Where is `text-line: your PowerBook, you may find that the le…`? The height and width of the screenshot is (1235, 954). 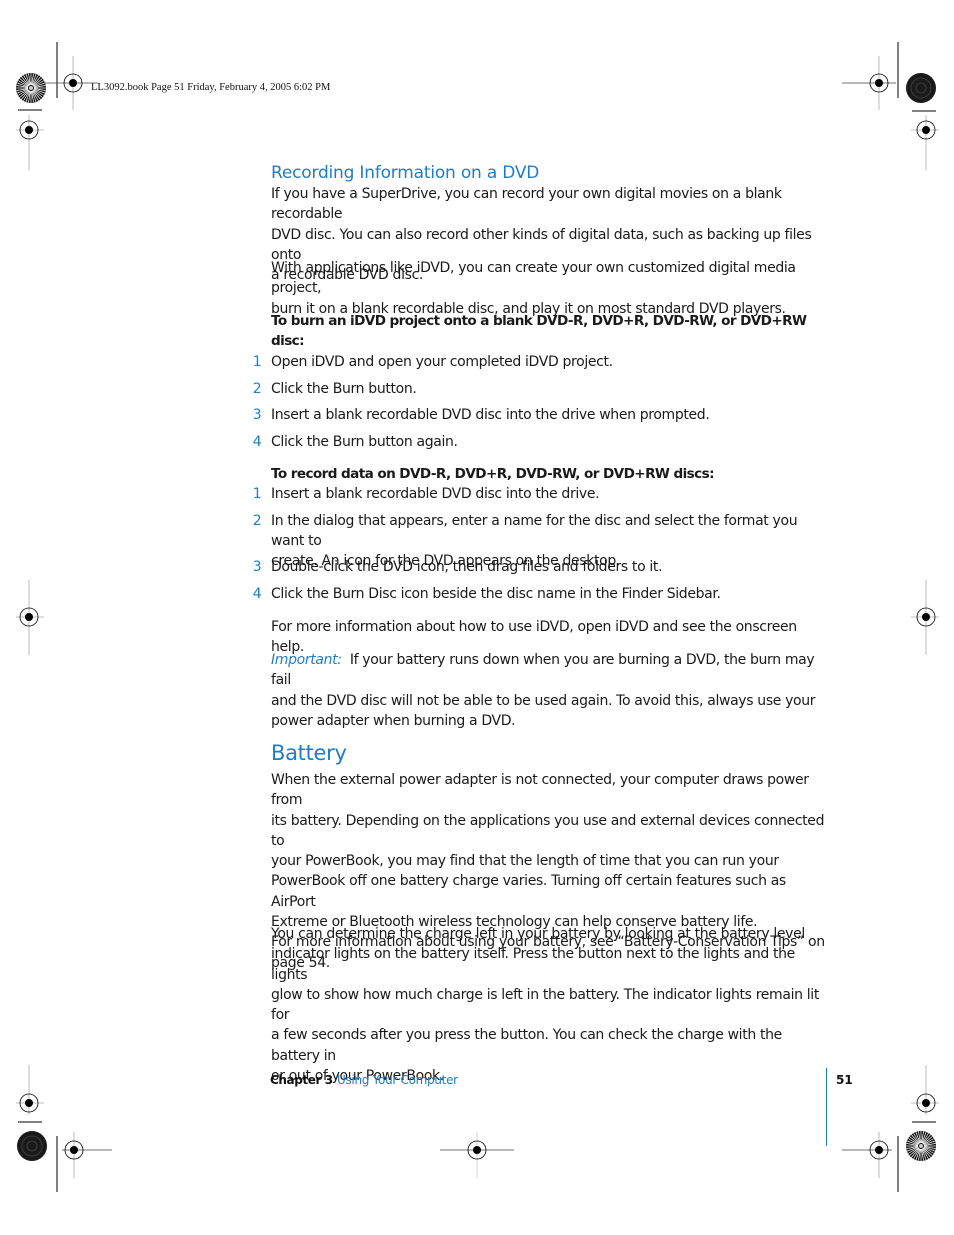
text-line: your PowerBook, you may find that the le… is located at coordinates (525, 861).